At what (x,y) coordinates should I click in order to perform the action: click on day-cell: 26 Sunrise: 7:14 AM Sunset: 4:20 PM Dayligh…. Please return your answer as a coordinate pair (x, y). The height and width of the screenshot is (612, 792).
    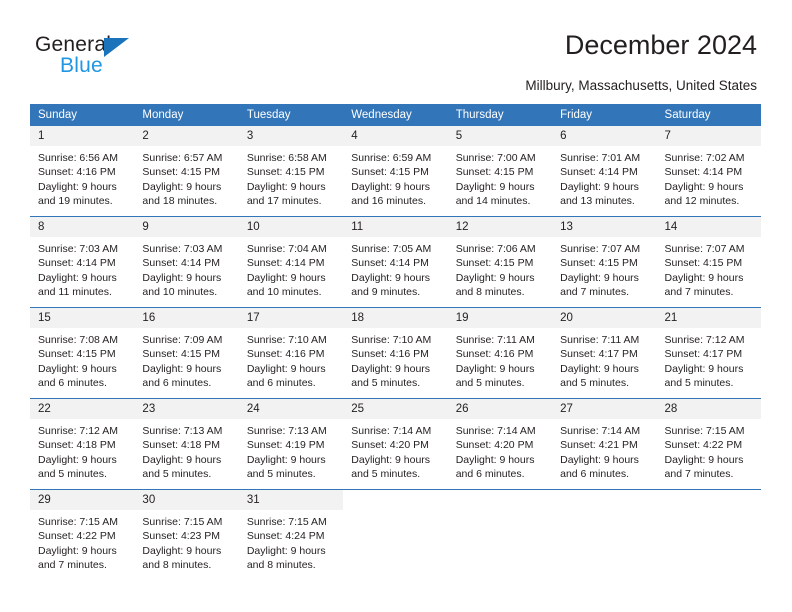
    Looking at the image, I should click on (500, 444).